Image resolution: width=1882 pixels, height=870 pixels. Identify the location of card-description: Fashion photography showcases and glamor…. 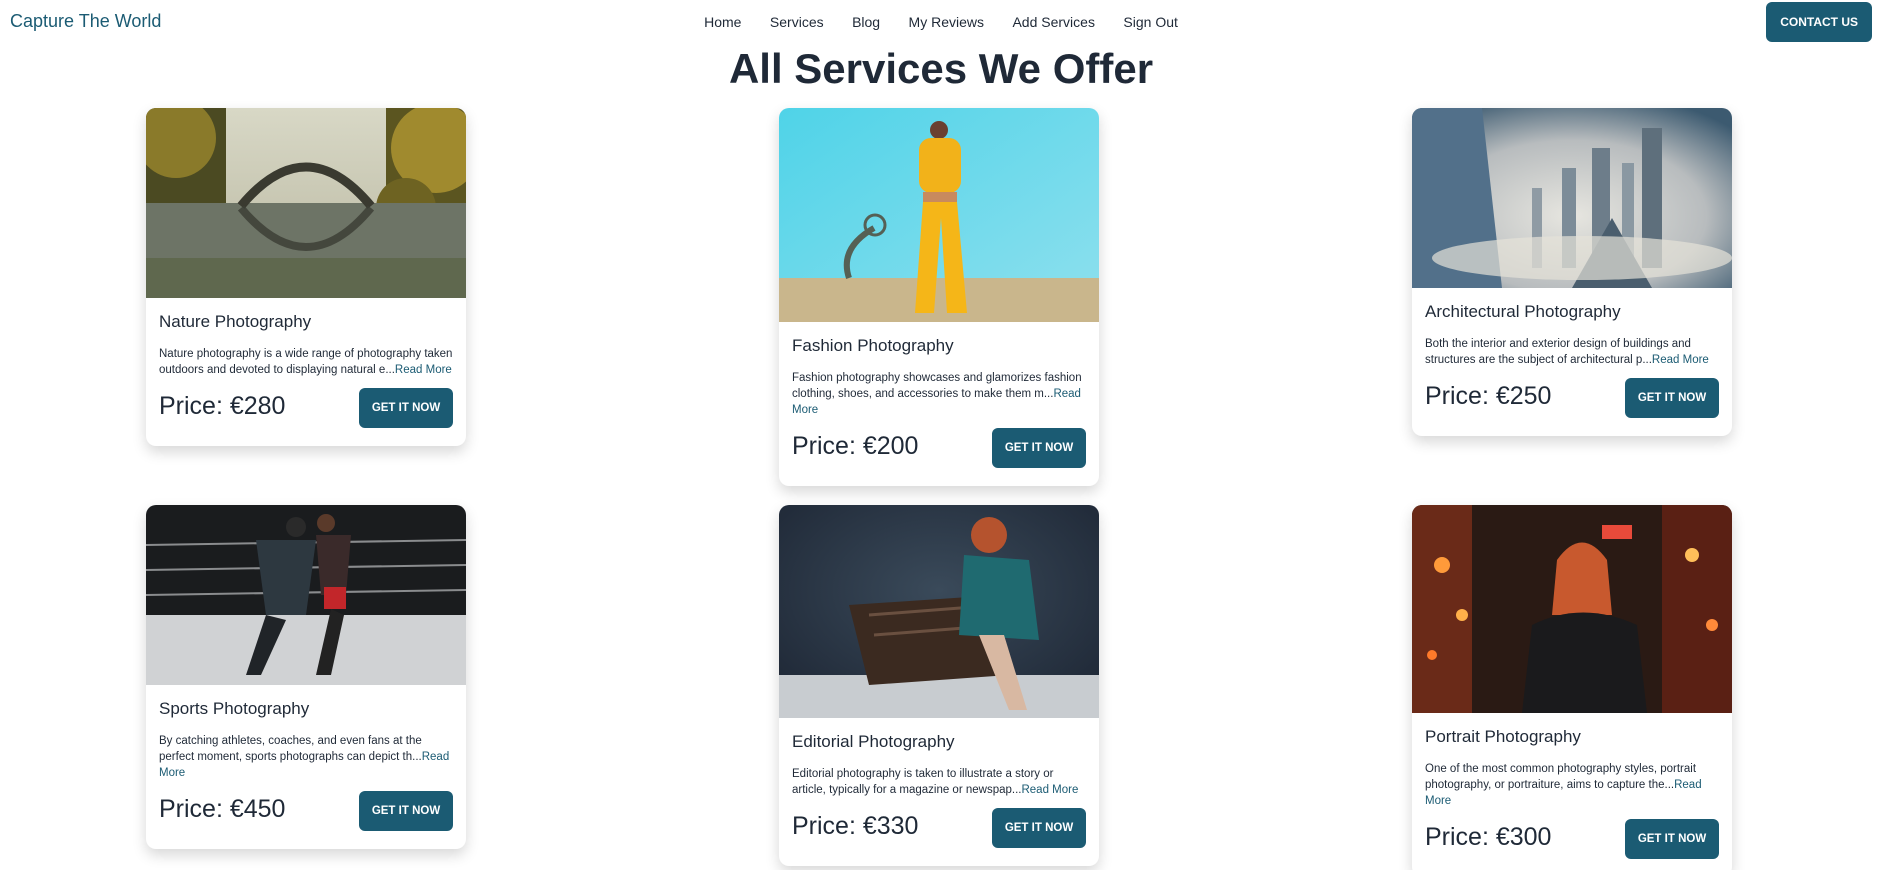
(937, 394).